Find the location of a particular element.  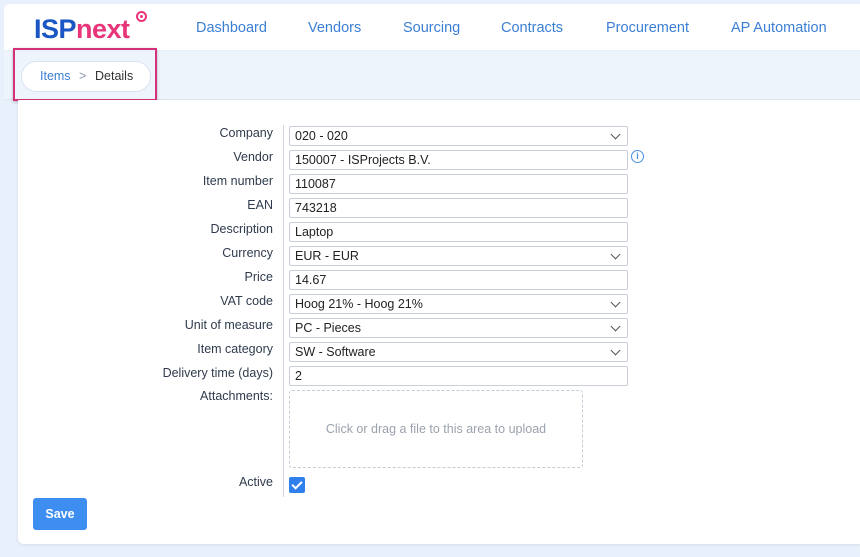

description-field is located at coordinates (458, 232).